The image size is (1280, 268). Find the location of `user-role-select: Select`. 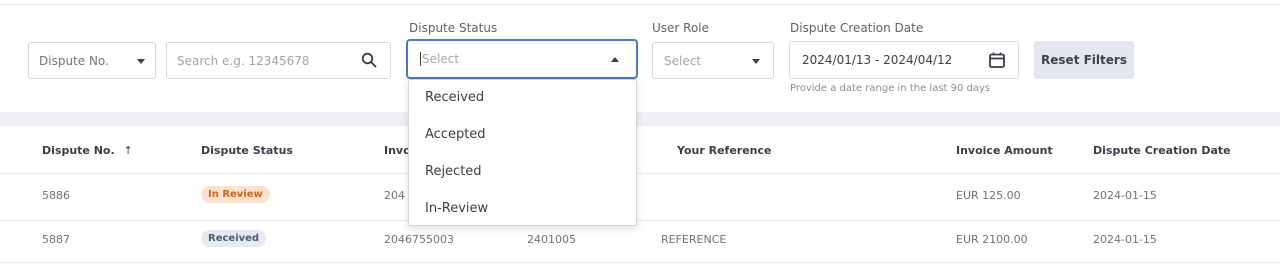

user-role-select: Select is located at coordinates (713, 60).